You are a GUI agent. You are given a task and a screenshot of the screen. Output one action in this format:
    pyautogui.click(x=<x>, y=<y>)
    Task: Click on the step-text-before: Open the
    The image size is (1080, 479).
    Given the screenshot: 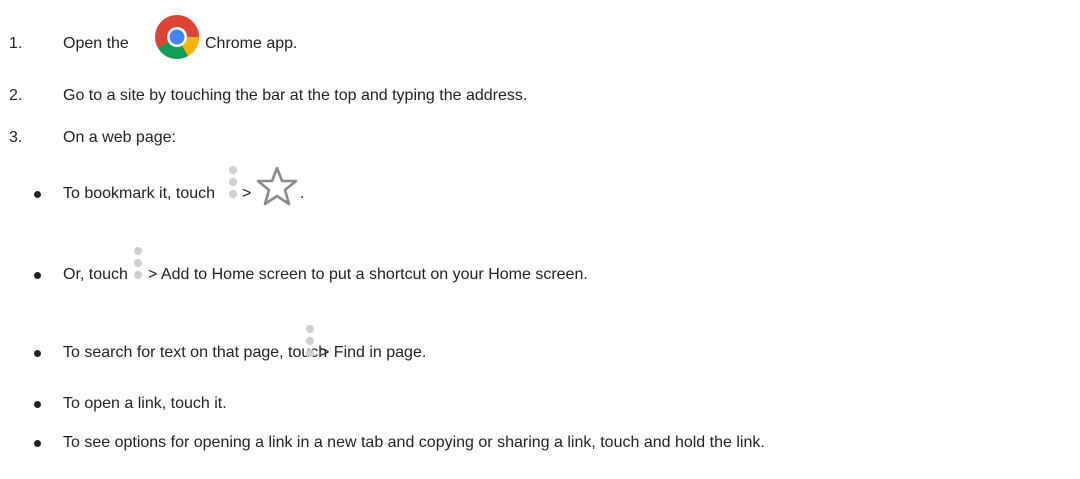 What is the action you would take?
    pyautogui.click(x=96, y=43)
    